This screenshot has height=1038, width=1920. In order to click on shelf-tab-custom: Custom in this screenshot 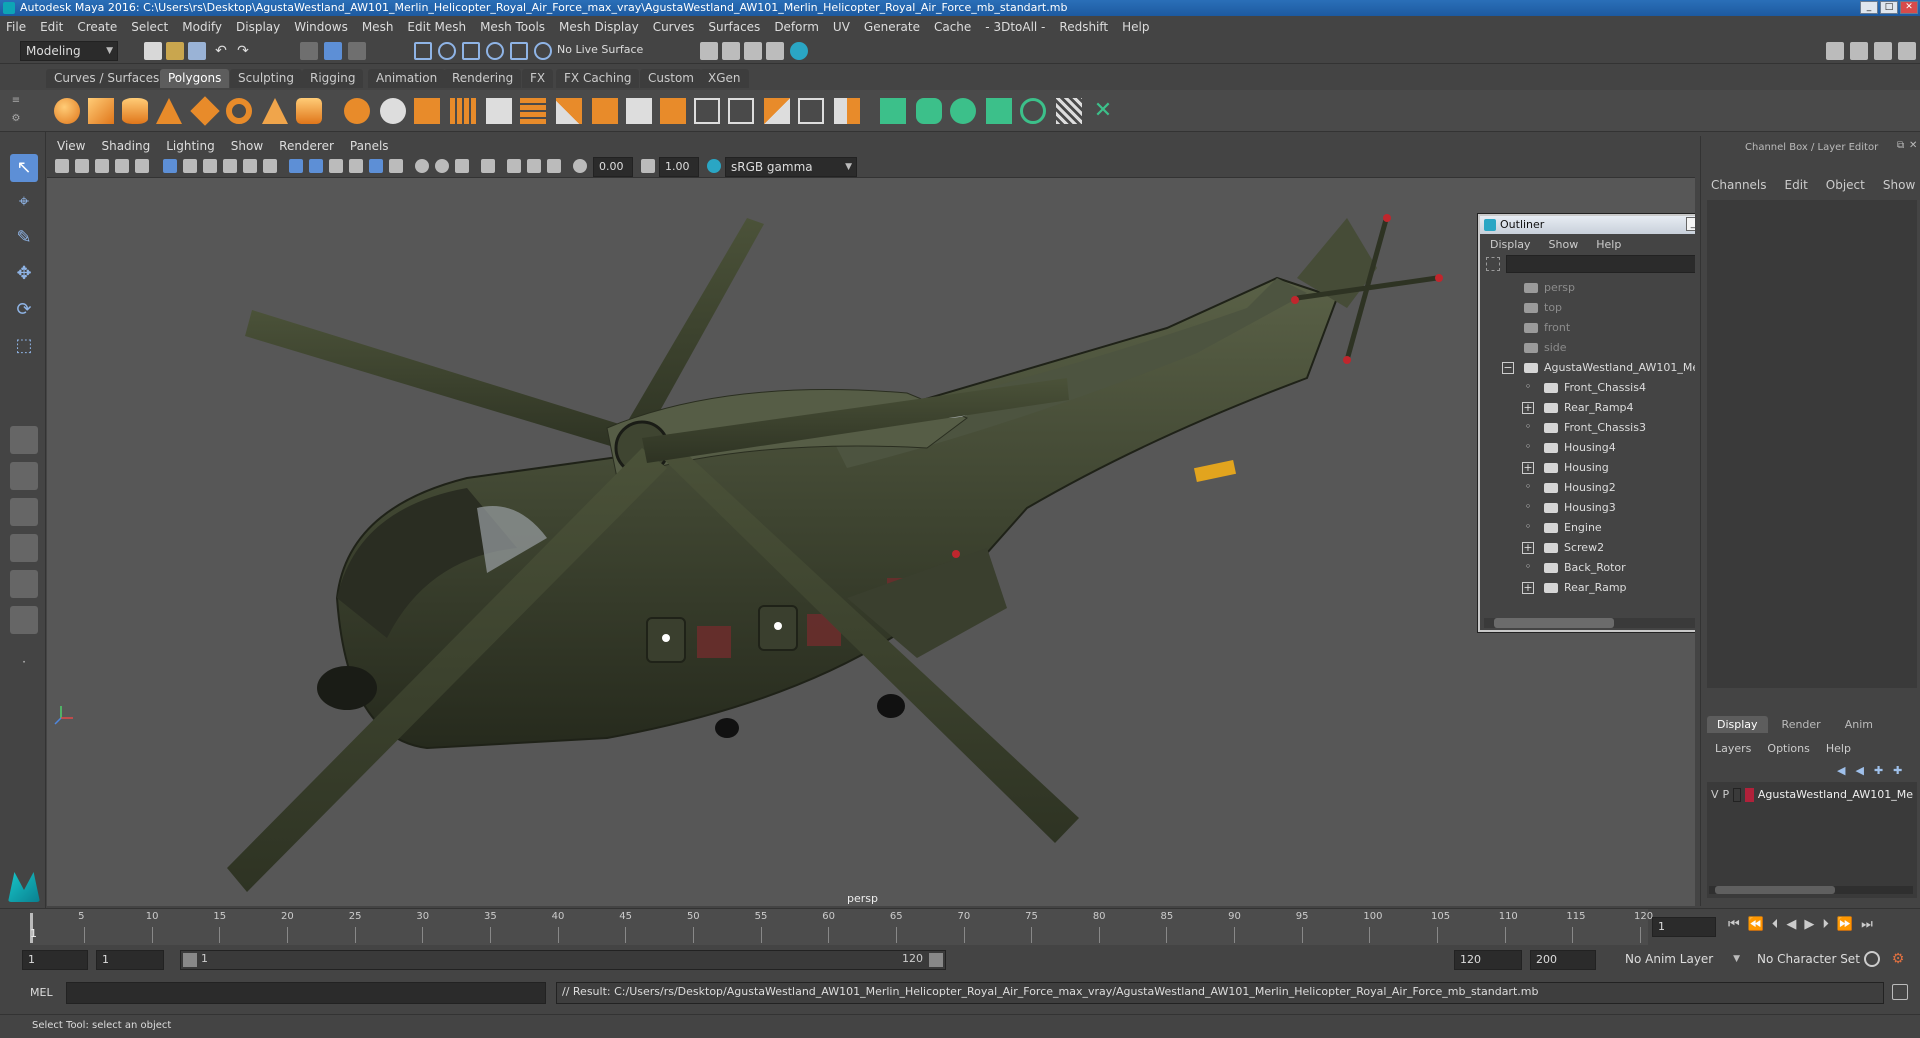, I will do `click(671, 78)`.